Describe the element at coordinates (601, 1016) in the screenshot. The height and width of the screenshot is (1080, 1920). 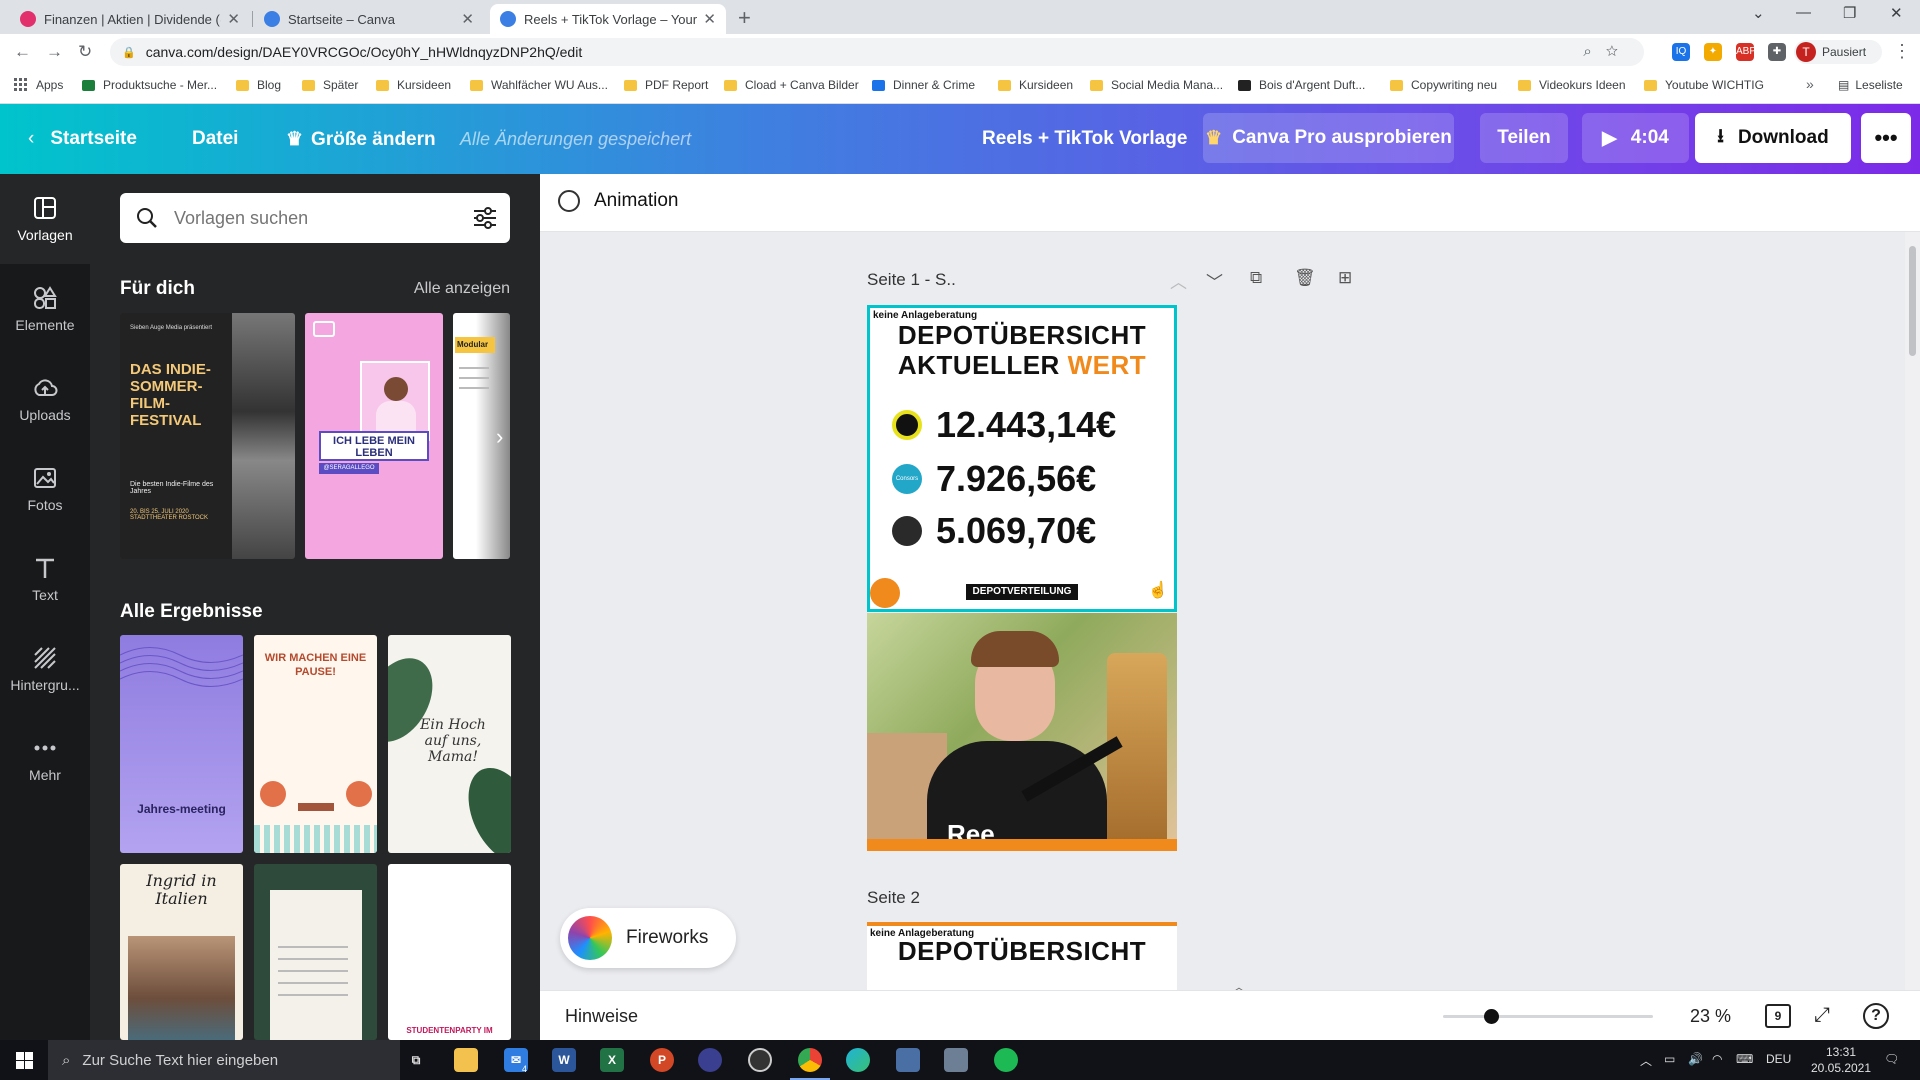
I see `notes-button: Hinweise` at that location.